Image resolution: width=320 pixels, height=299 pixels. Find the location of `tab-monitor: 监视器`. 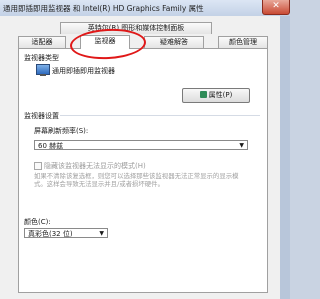

tab-monitor: 监视器 is located at coordinates (105, 42).